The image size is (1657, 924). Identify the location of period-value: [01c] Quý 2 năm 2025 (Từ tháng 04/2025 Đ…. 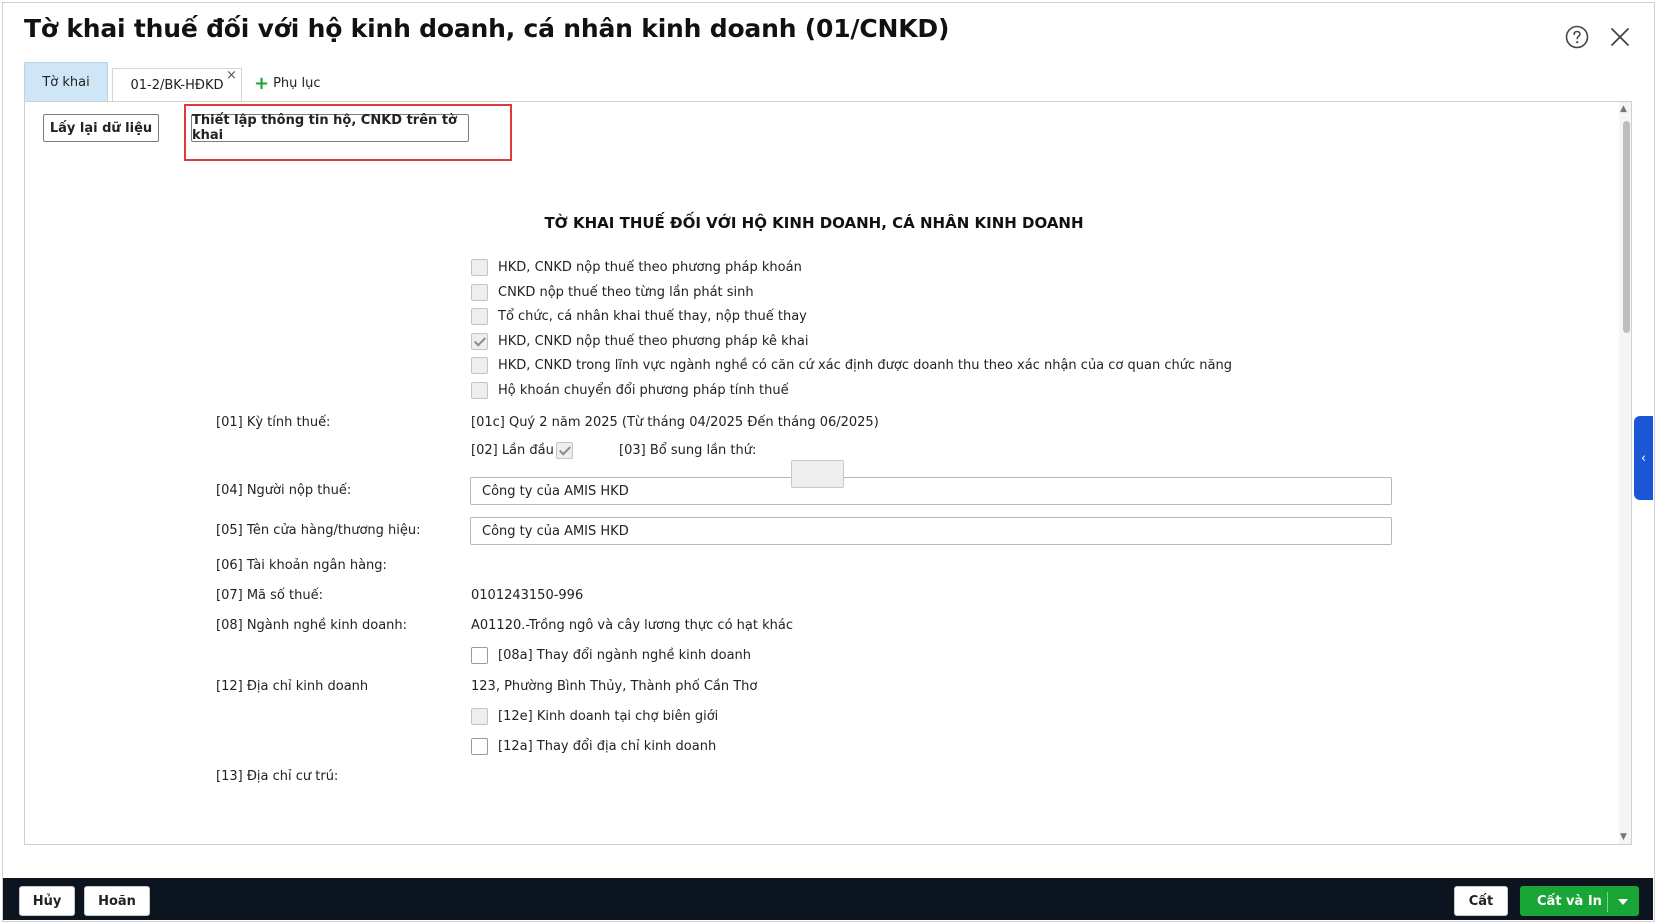
(675, 422).